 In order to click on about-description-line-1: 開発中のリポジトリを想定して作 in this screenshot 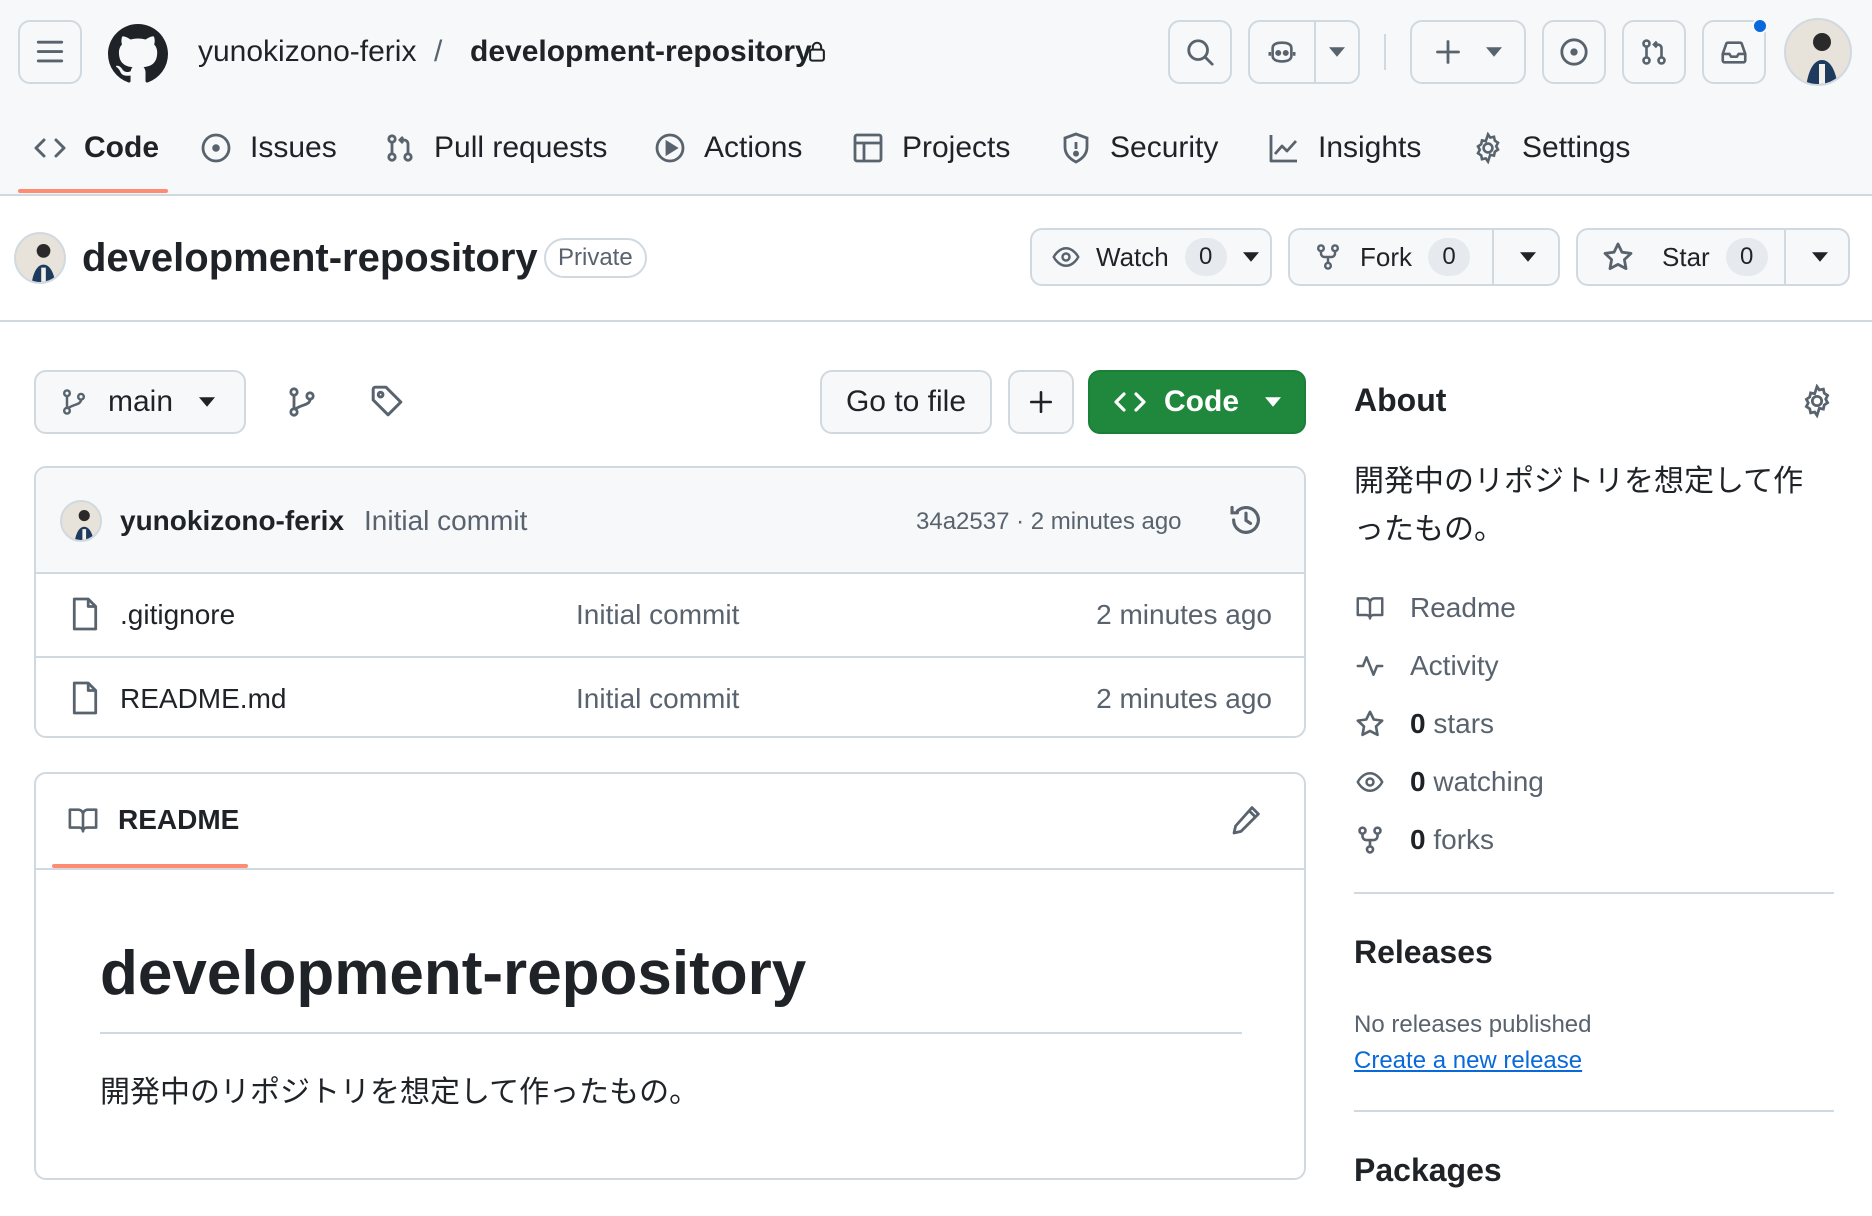, I will do `click(1579, 481)`.